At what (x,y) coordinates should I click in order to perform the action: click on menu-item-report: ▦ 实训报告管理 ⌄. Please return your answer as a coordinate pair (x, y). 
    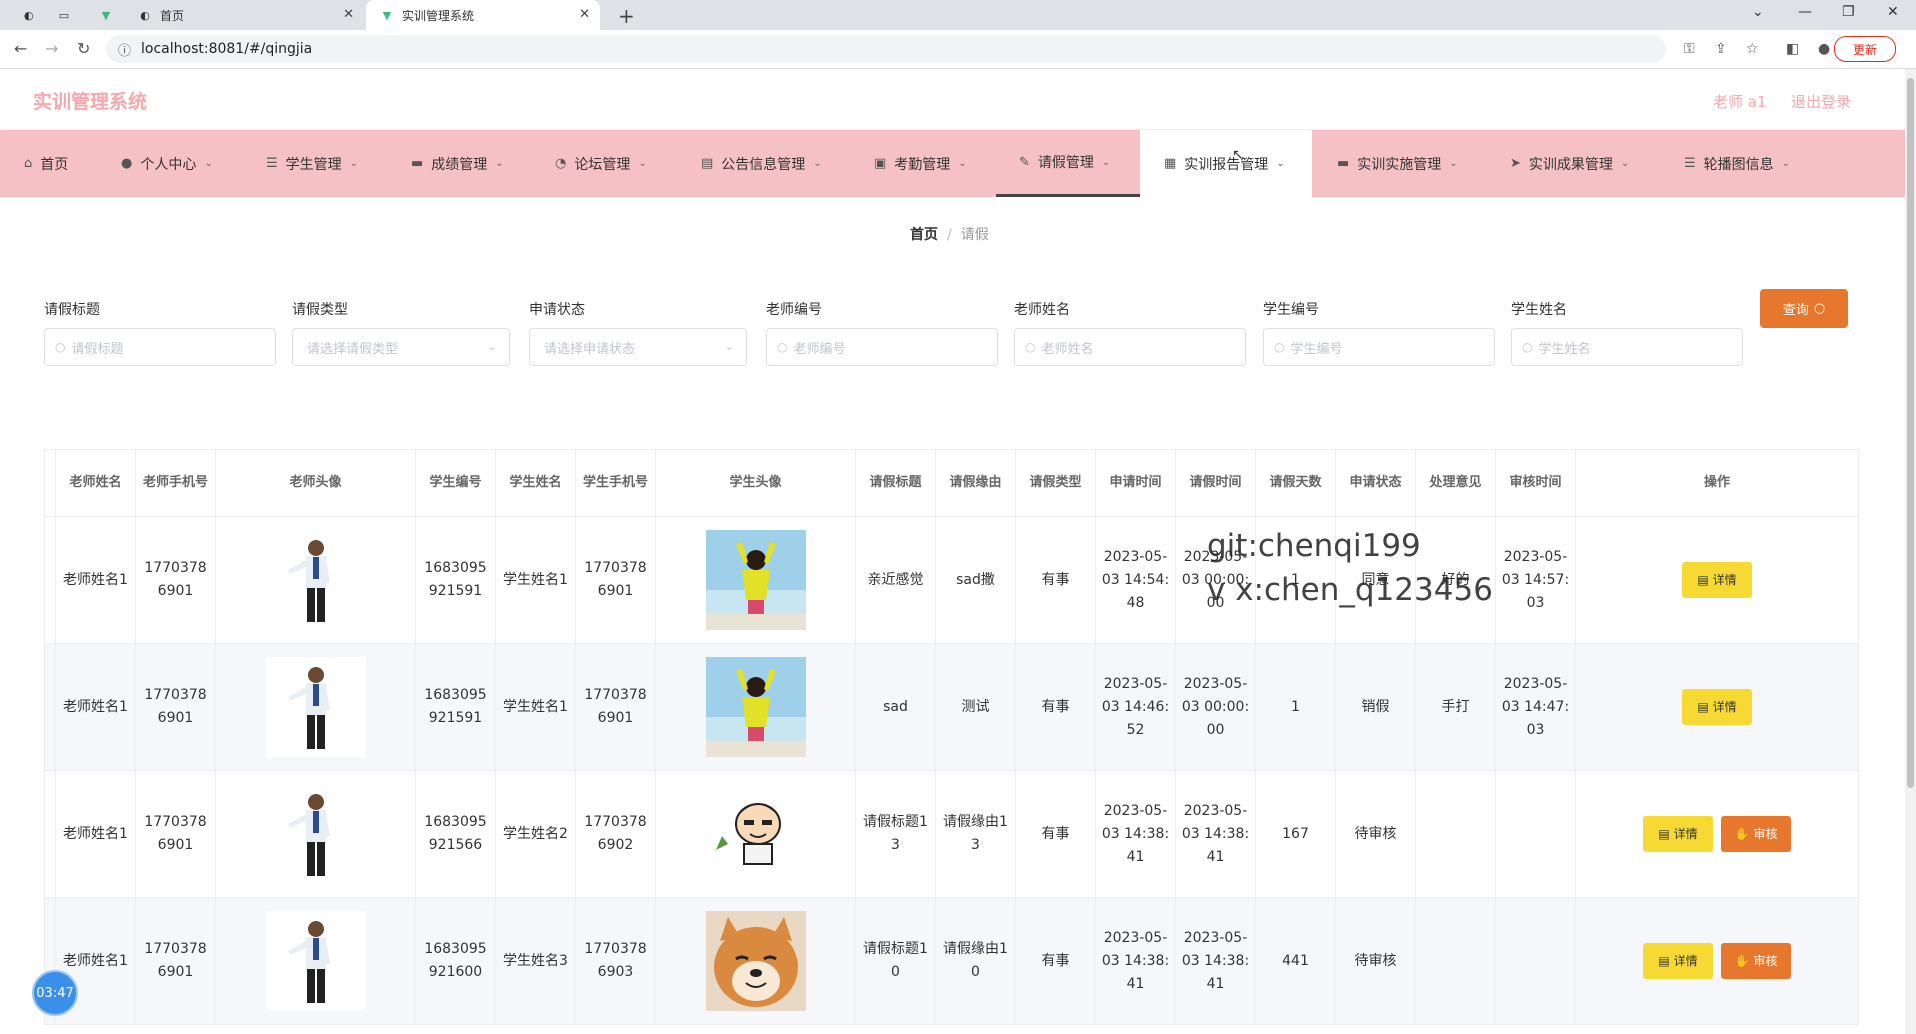
    Looking at the image, I should click on (1226, 163).